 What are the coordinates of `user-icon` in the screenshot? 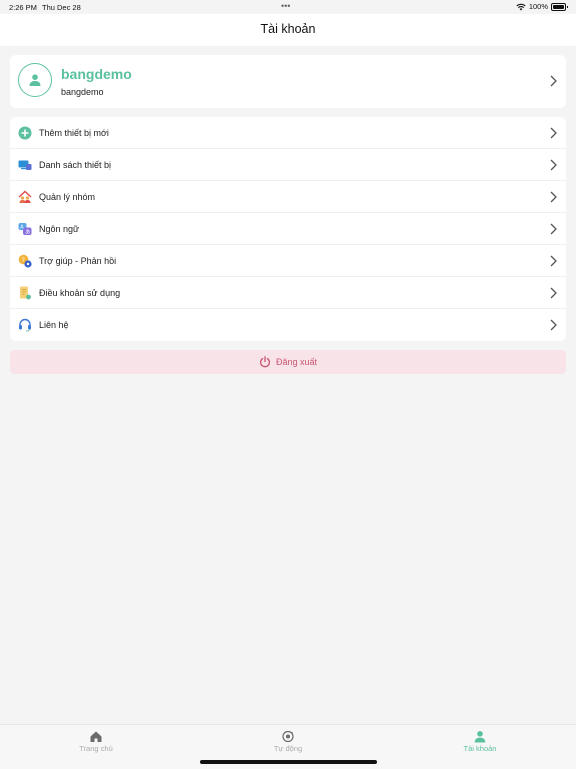 It's located at (35, 80).